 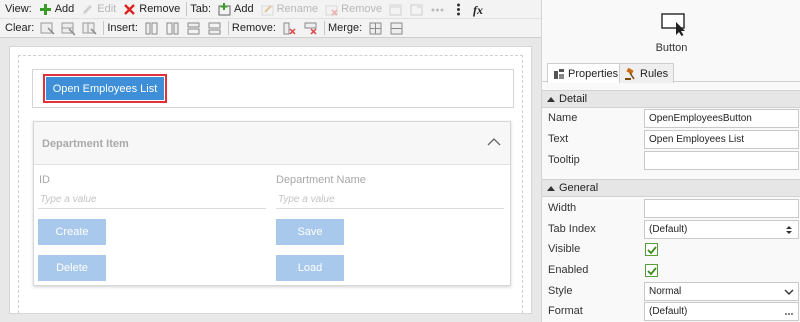 I want to click on delete-button: Delete, so click(x=72, y=268).